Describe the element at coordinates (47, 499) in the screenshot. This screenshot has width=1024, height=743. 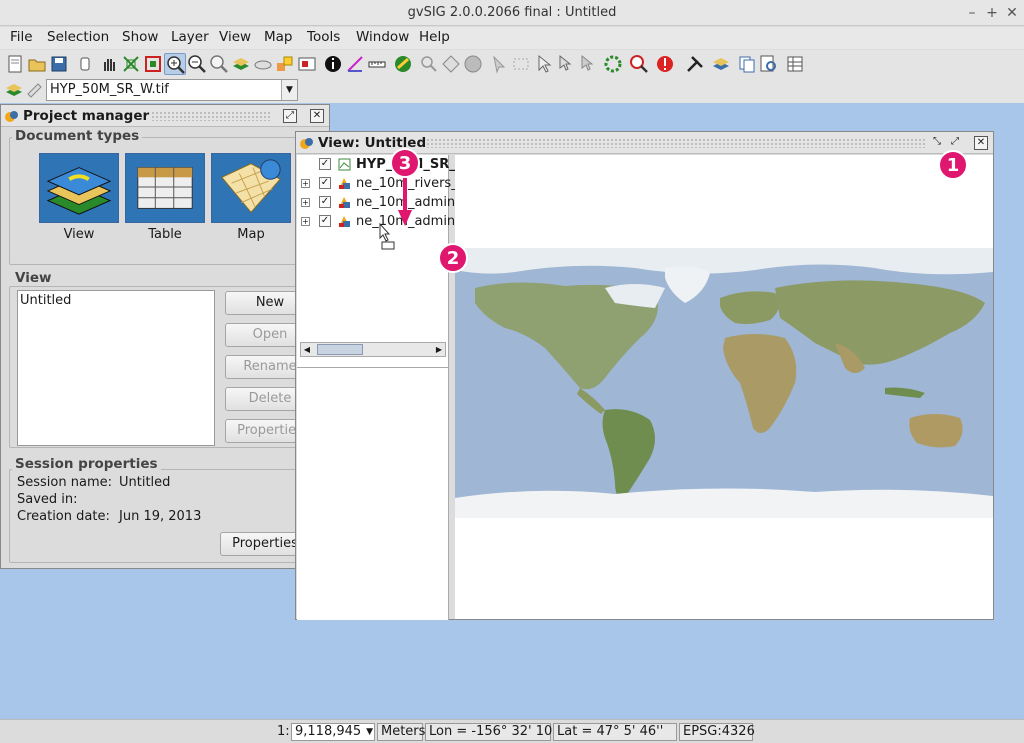
I see `saved-in-label: Saved in:` at that location.